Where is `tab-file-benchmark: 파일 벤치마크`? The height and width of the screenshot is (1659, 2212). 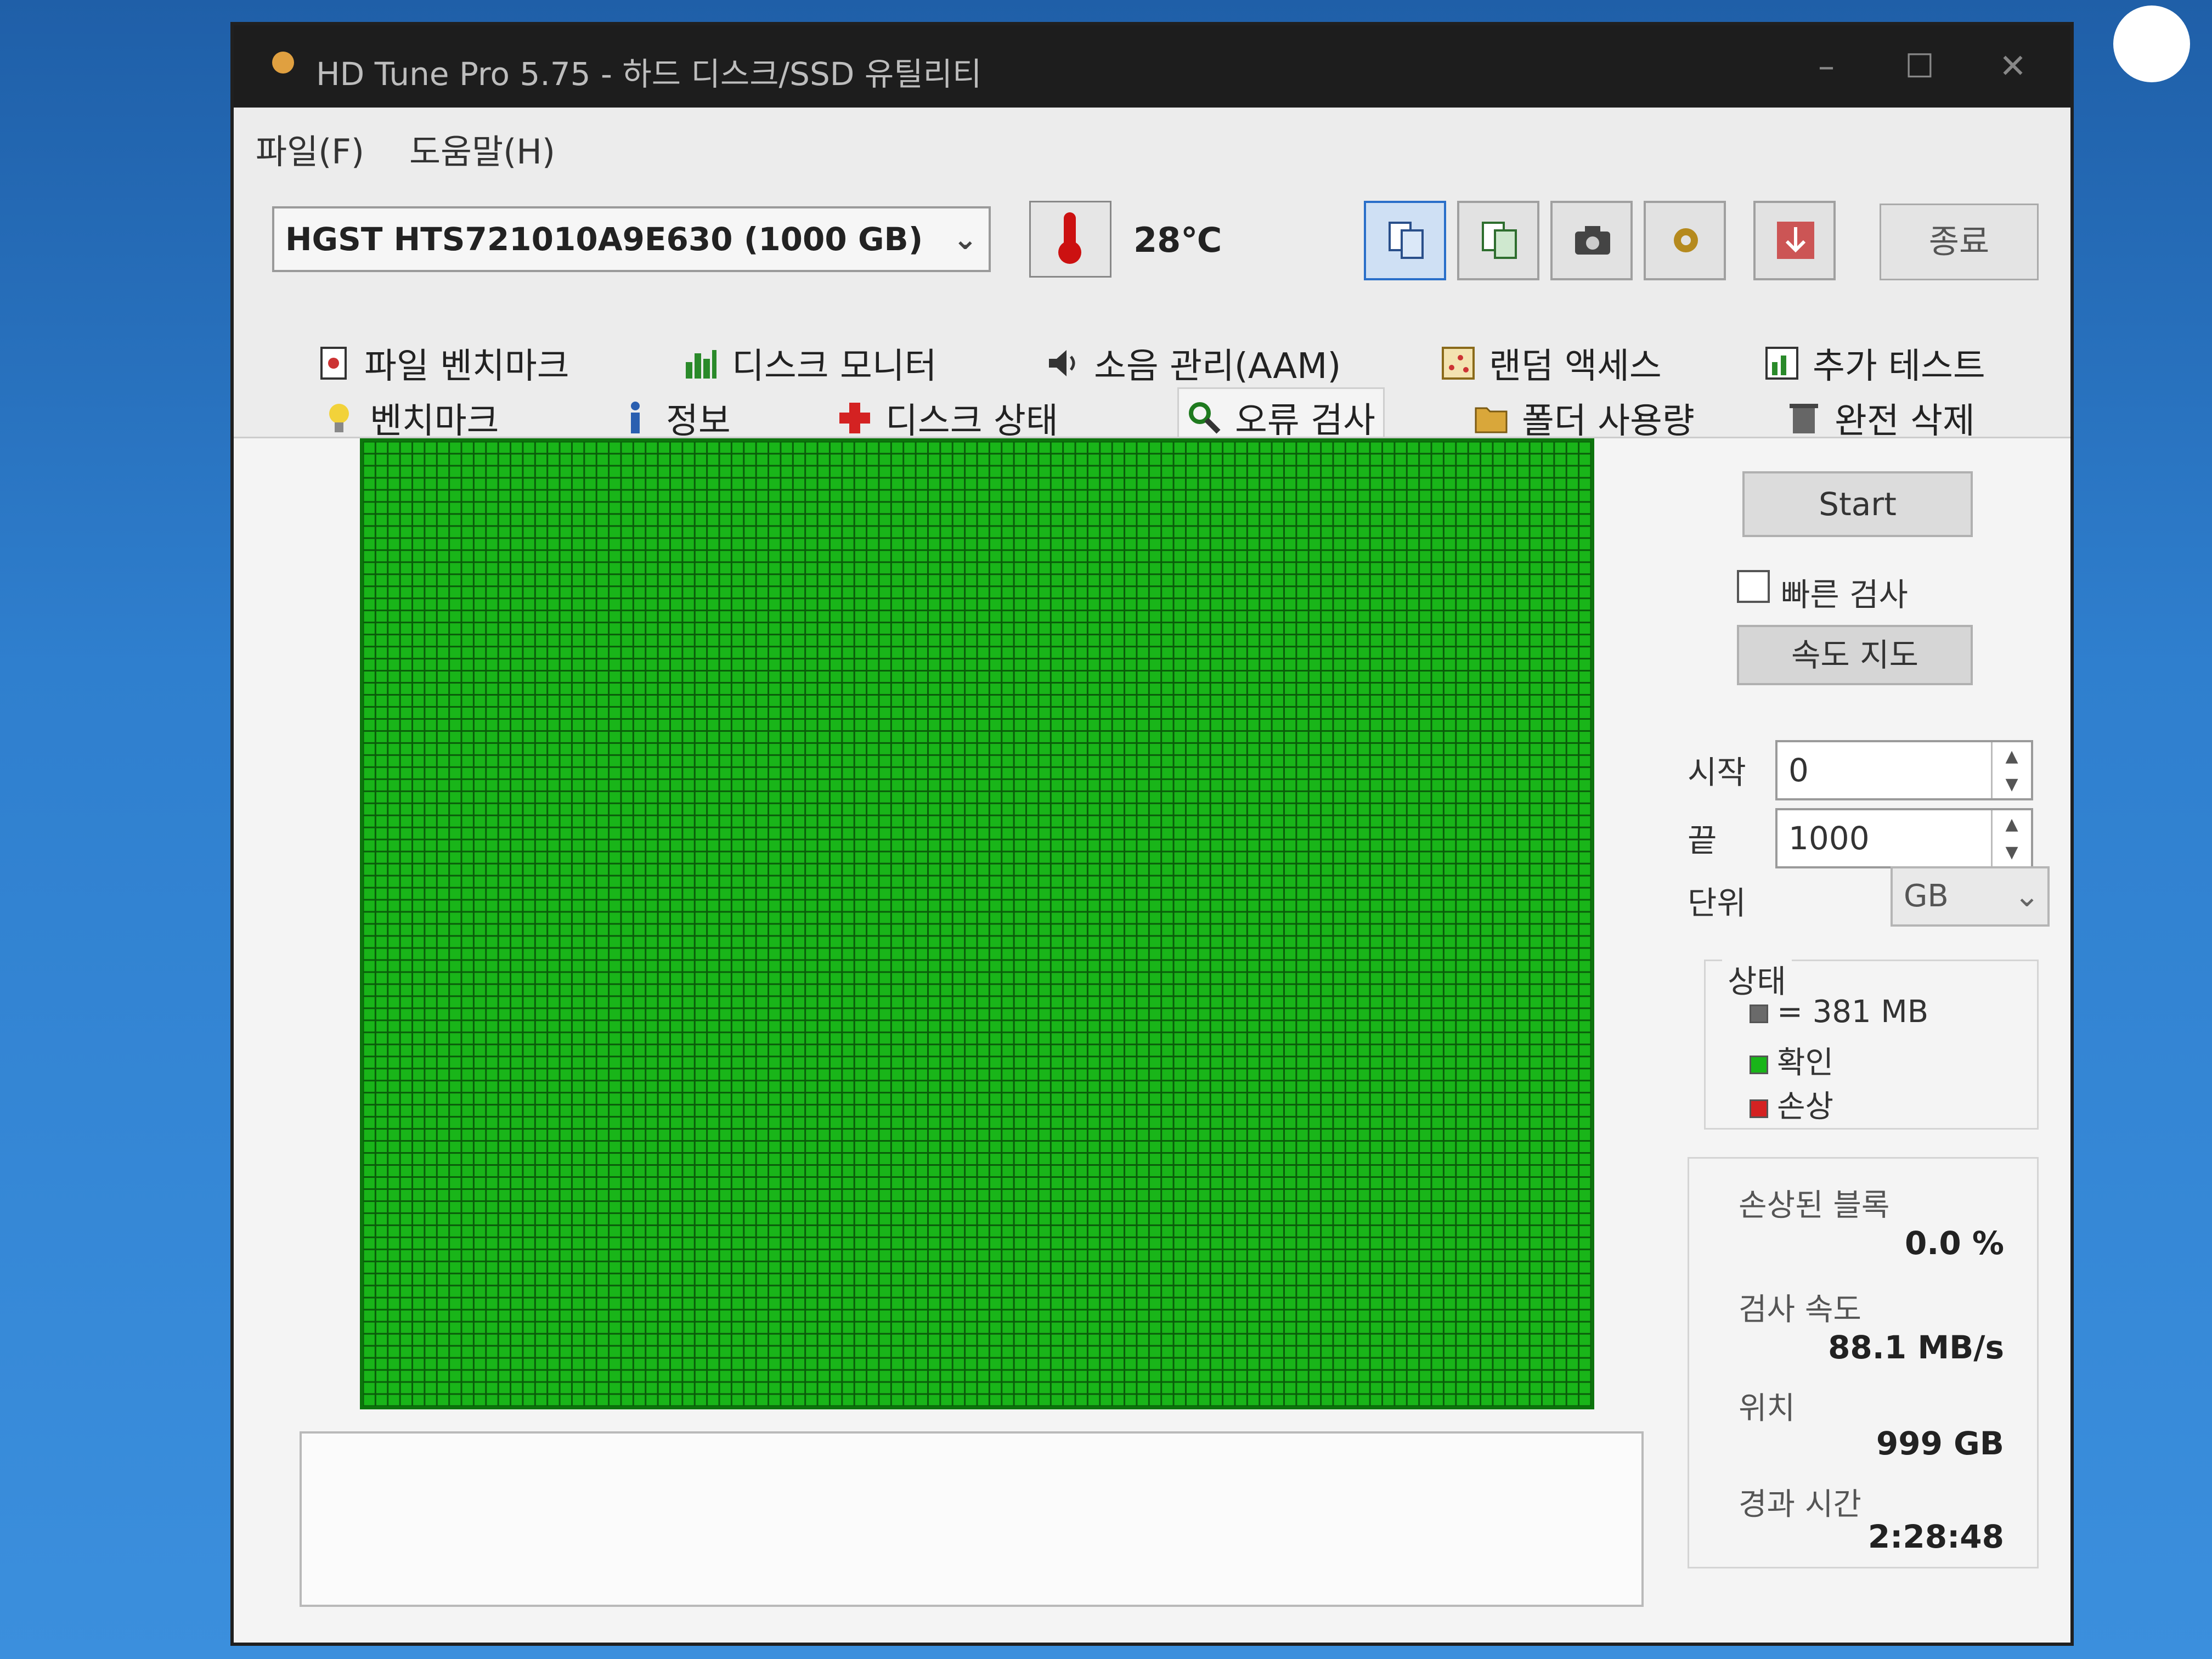 tab-file-benchmark: 파일 벤치마크 is located at coordinates (442, 363).